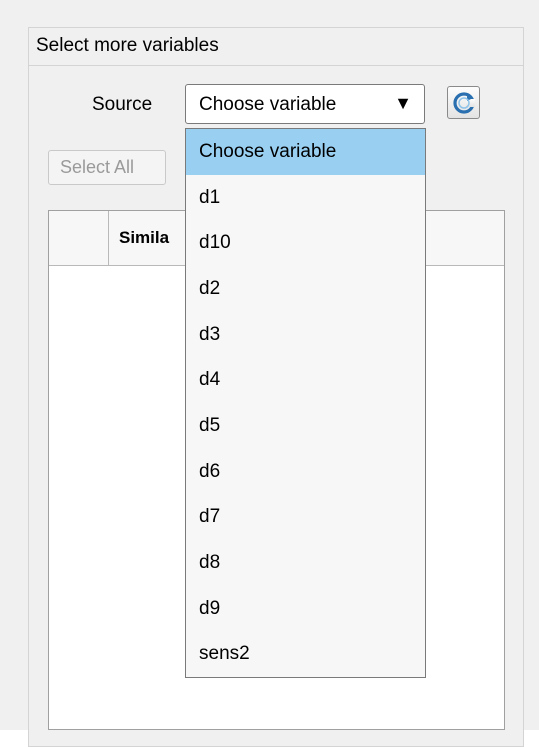  What do you see at coordinates (305, 517) in the screenshot?
I see `dropdown-option: d7` at bounding box center [305, 517].